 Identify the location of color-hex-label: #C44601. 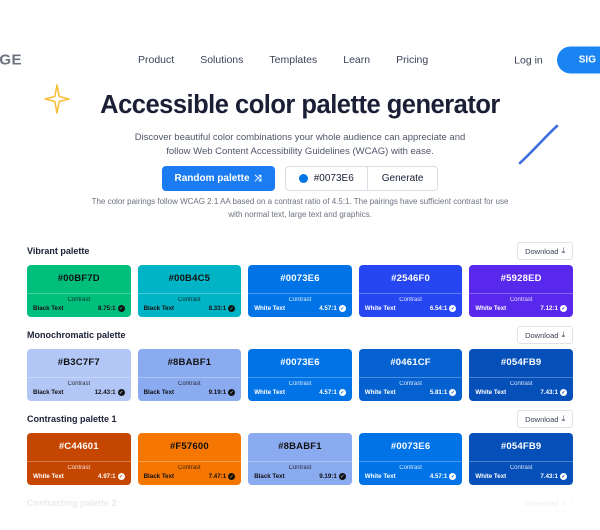
(78, 446).